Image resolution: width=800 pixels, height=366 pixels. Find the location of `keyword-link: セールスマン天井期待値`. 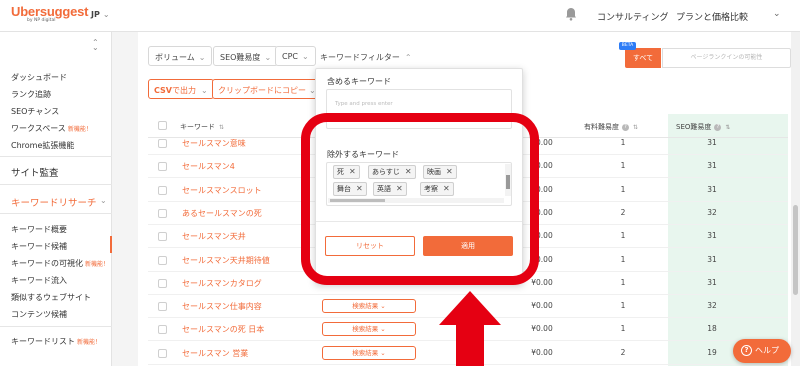

keyword-link: セールスマン天井期待値 is located at coordinates (226, 260).